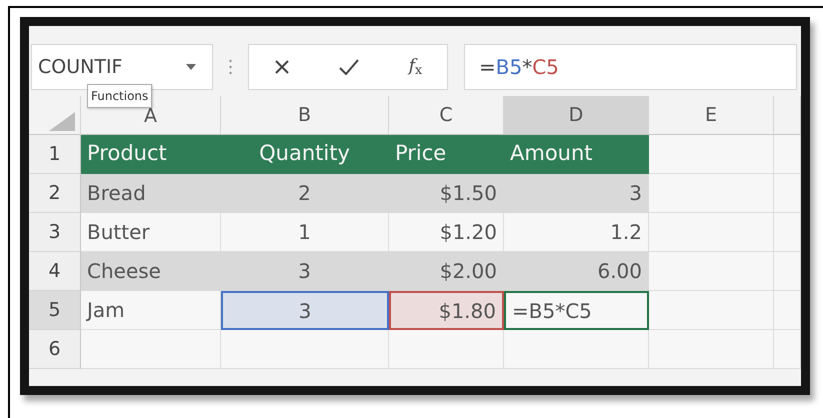 Image resolution: width=823 pixels, height=418 pixels. Describe the element at coordinates (282, 67) in the screenshot. I see `cancel-icon` at that location.